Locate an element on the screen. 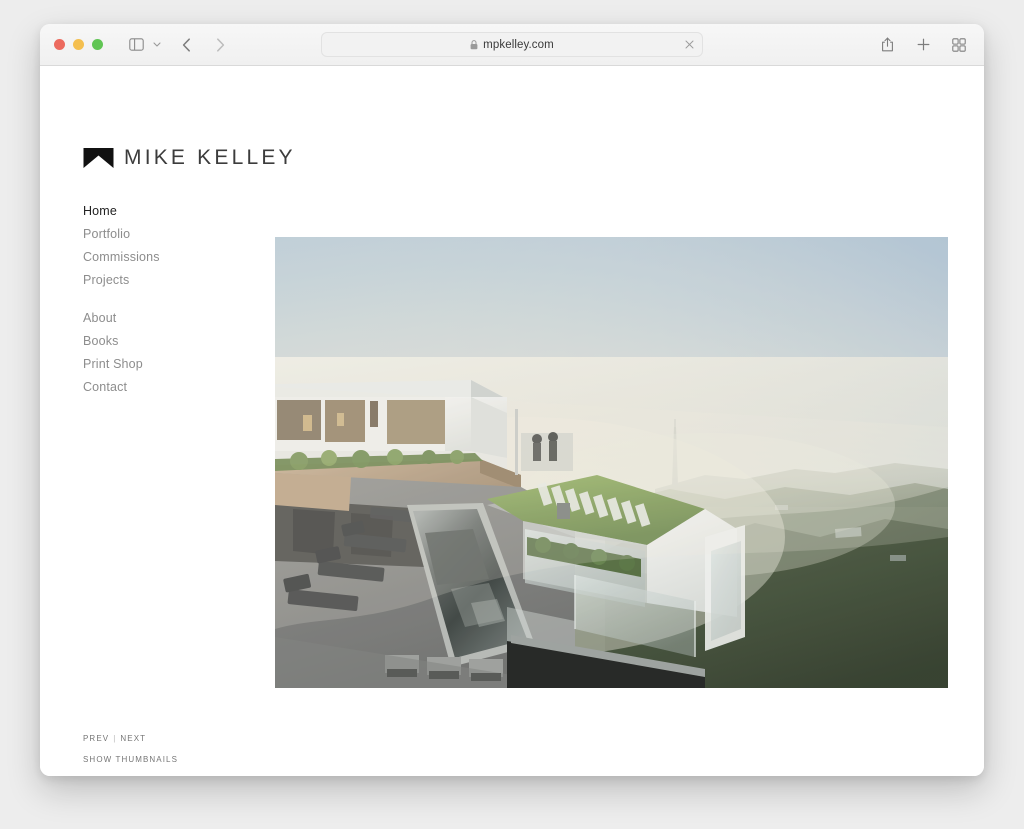 The height and width of the screenshot is (829, 1024). site-logo: MIKE KELLEY is located at coordinates (189, 158).